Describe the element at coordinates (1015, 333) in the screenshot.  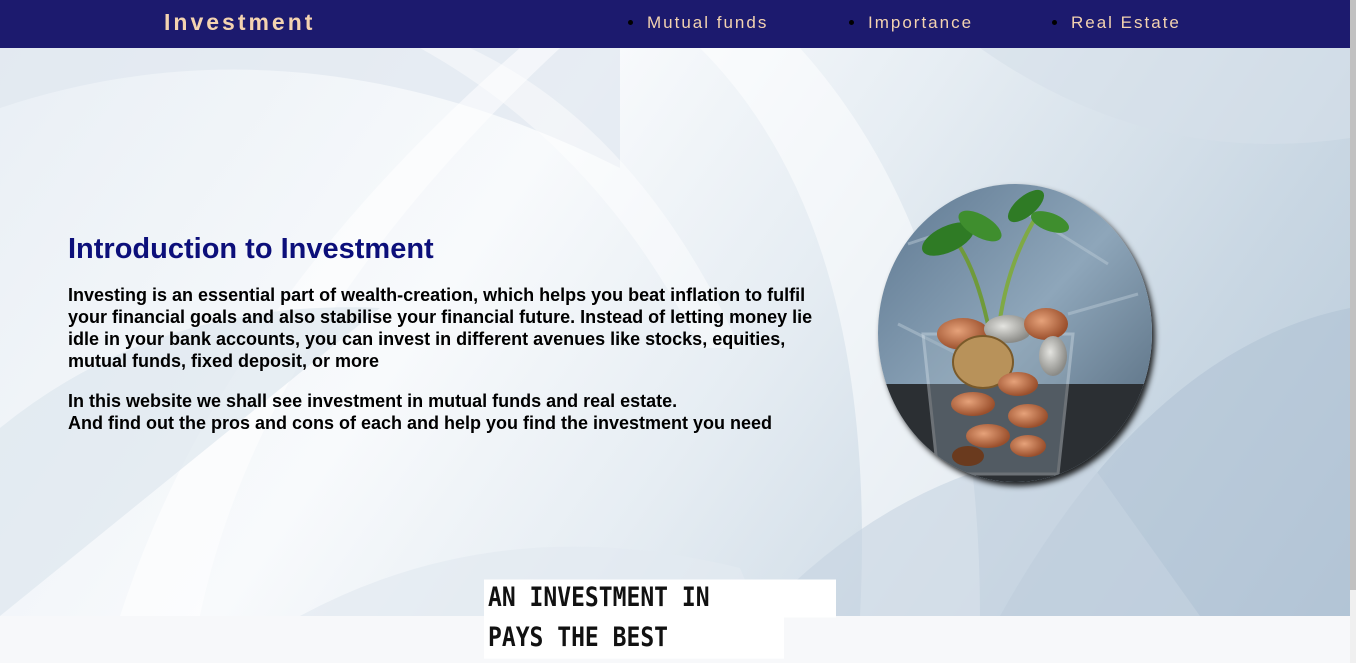
I see `coins-jar-with-plant-image` at that location.